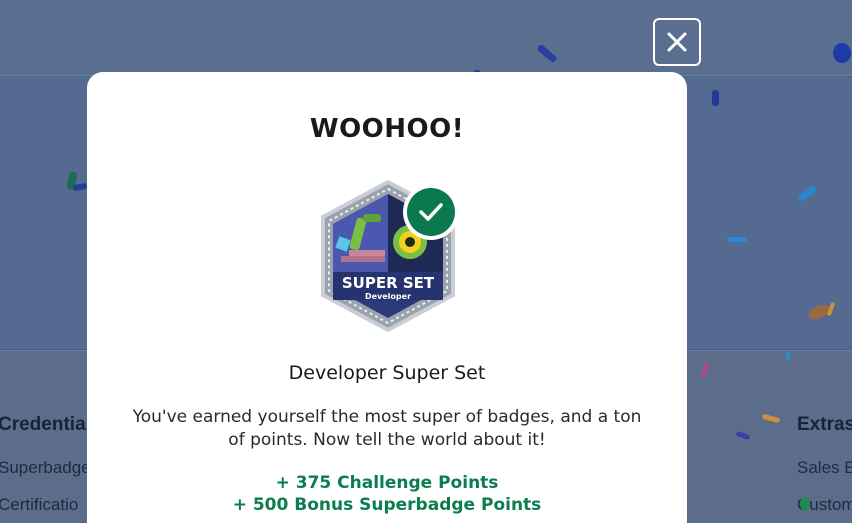  Describe the element at coordinates (387, 129) in the screenshot. I see `modal-headline: WOOHOO!` at that location.